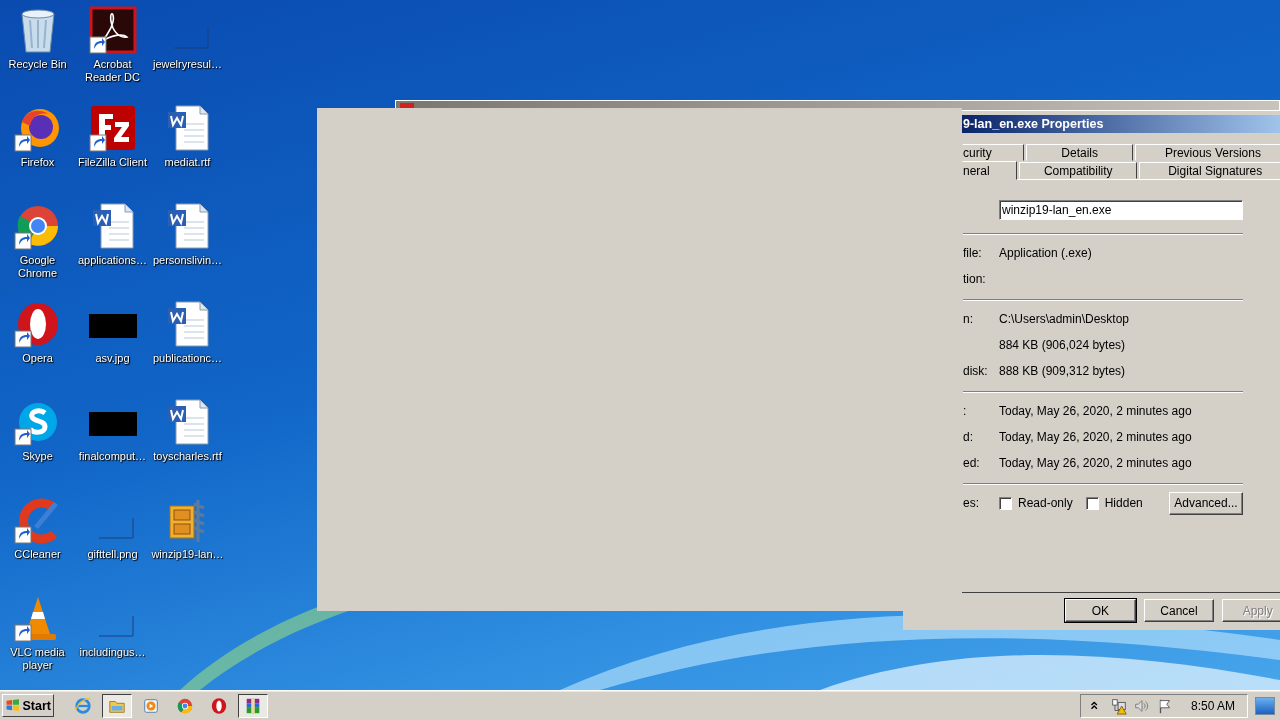 This screenshot has height=720, width=1280. Describe the element at coordinates (1045, 253) in the screenshot. I see `field-value: Application (.exe)` at that location.